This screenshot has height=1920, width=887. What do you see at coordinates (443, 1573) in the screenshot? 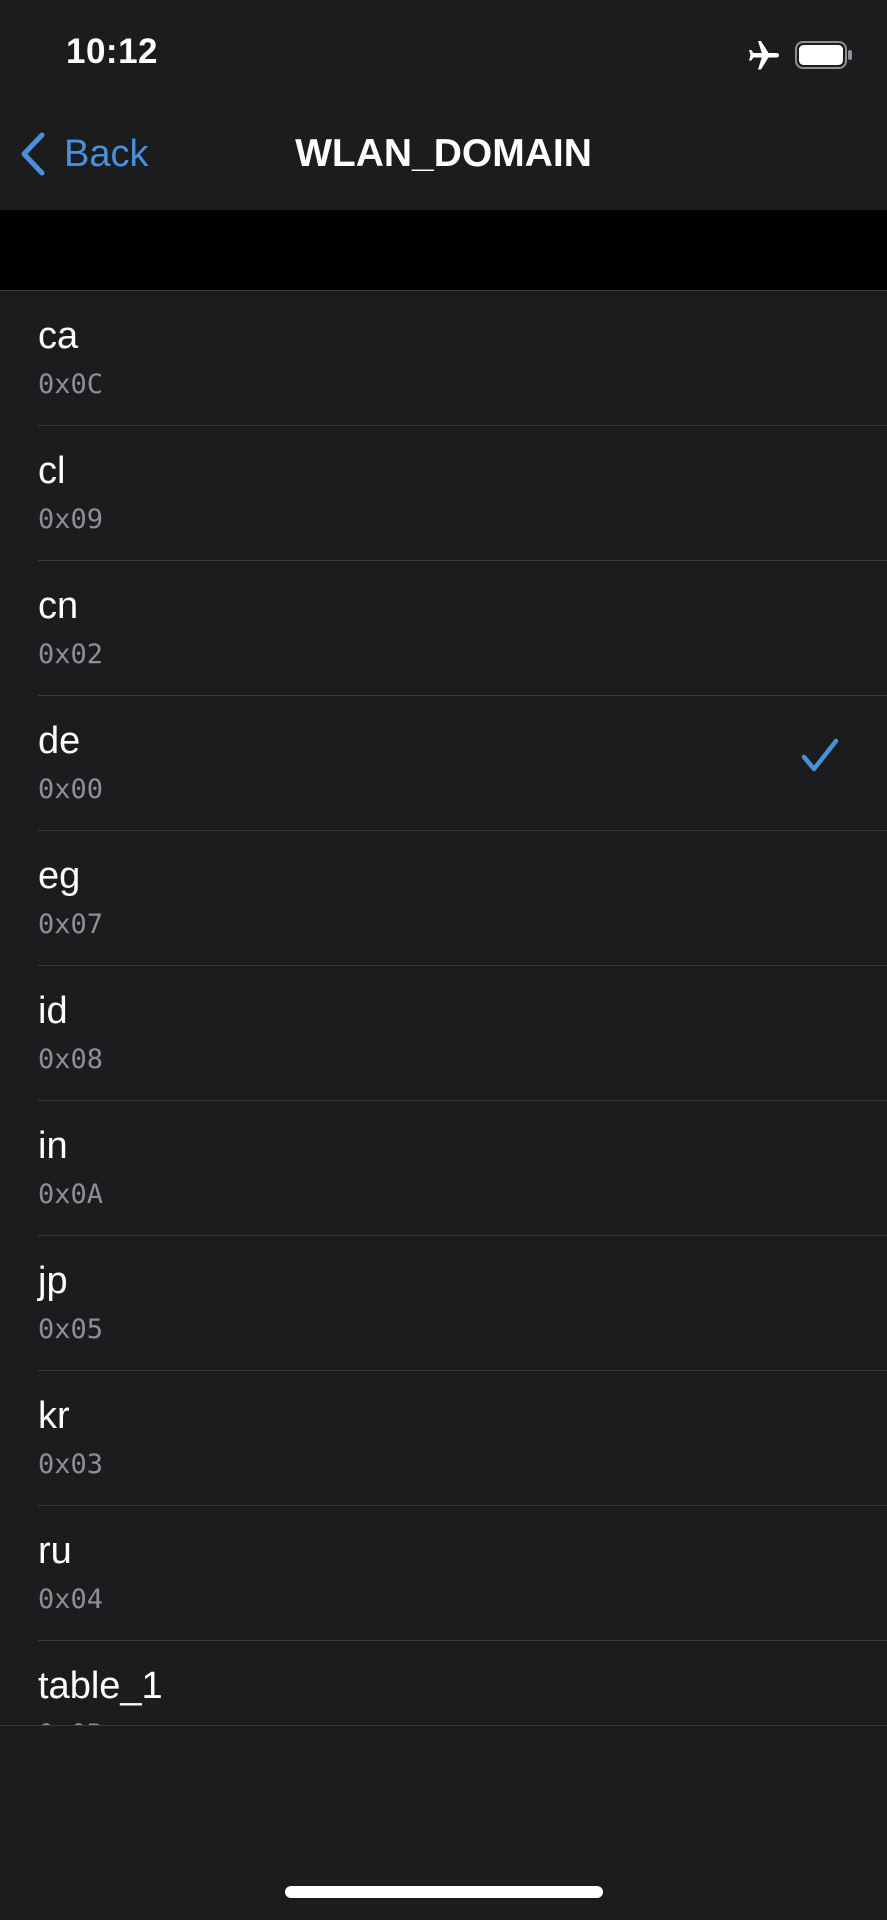
I see `list-item: ru 0x04` at bounding box center [443, 1573].